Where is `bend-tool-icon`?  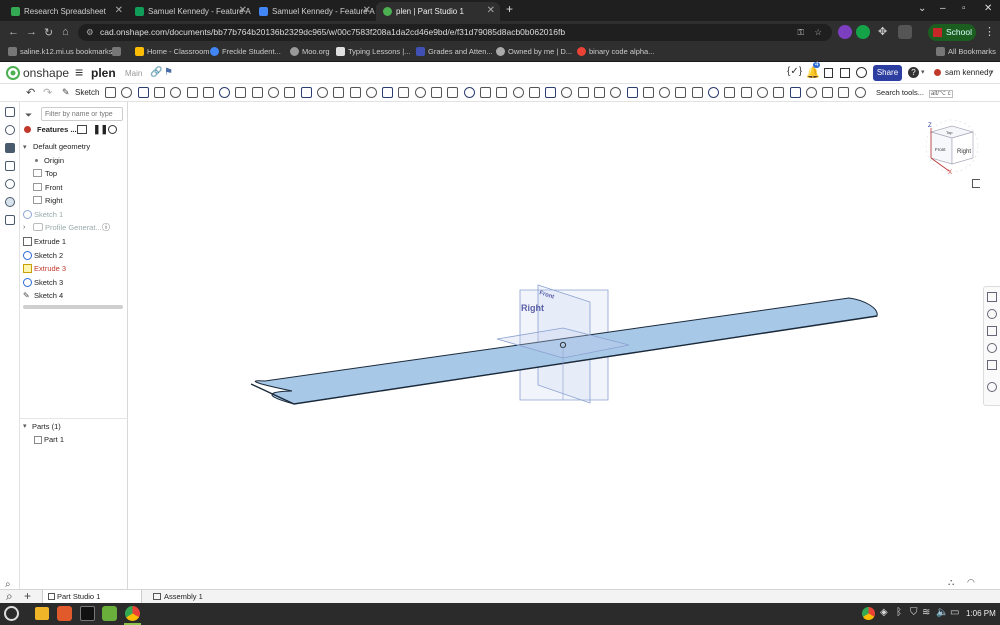
bend-tool-icon is located at coordinates (746, 92).